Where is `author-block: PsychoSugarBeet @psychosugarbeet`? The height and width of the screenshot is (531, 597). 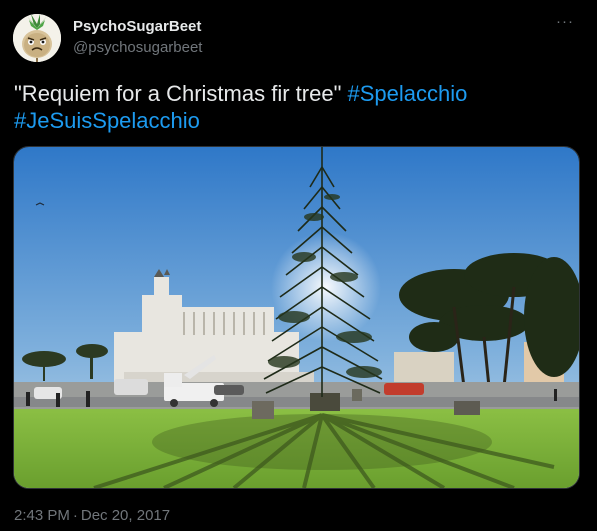 author-block: PsychoSugarBeet @psychosugarbeet is located at coordinates (137, 37).